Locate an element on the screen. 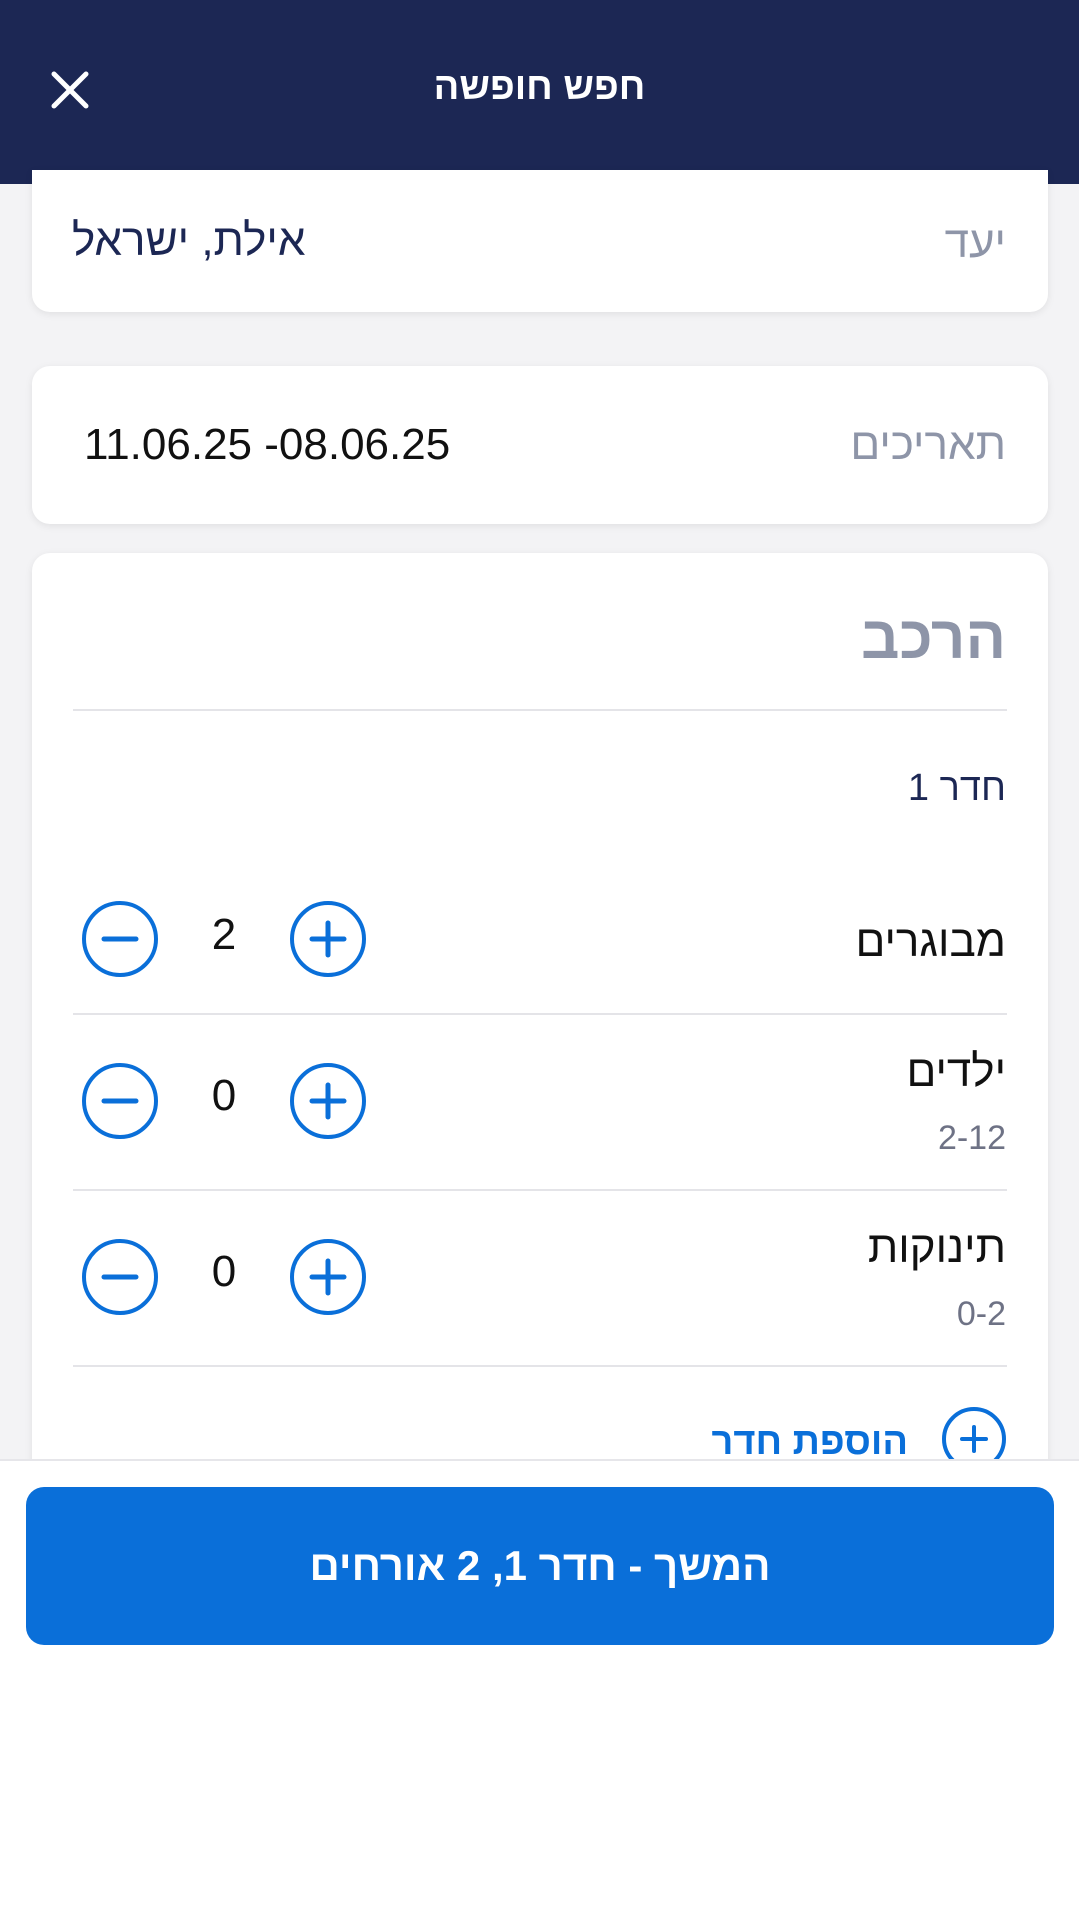  adults-label: מבוגרים is located at coordinates (930, 941).